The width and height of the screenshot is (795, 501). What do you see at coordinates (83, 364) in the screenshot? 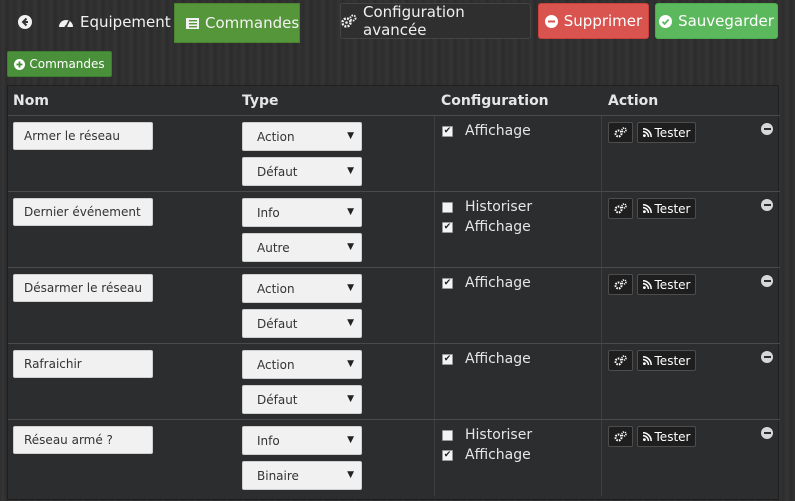
I see `command-name-input: Rafraichir` at bounding box center [83, 364].